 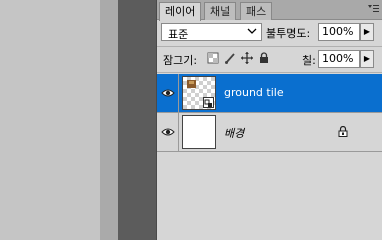 I want to click on chevron-down-icon, so click(x=252, y=32).